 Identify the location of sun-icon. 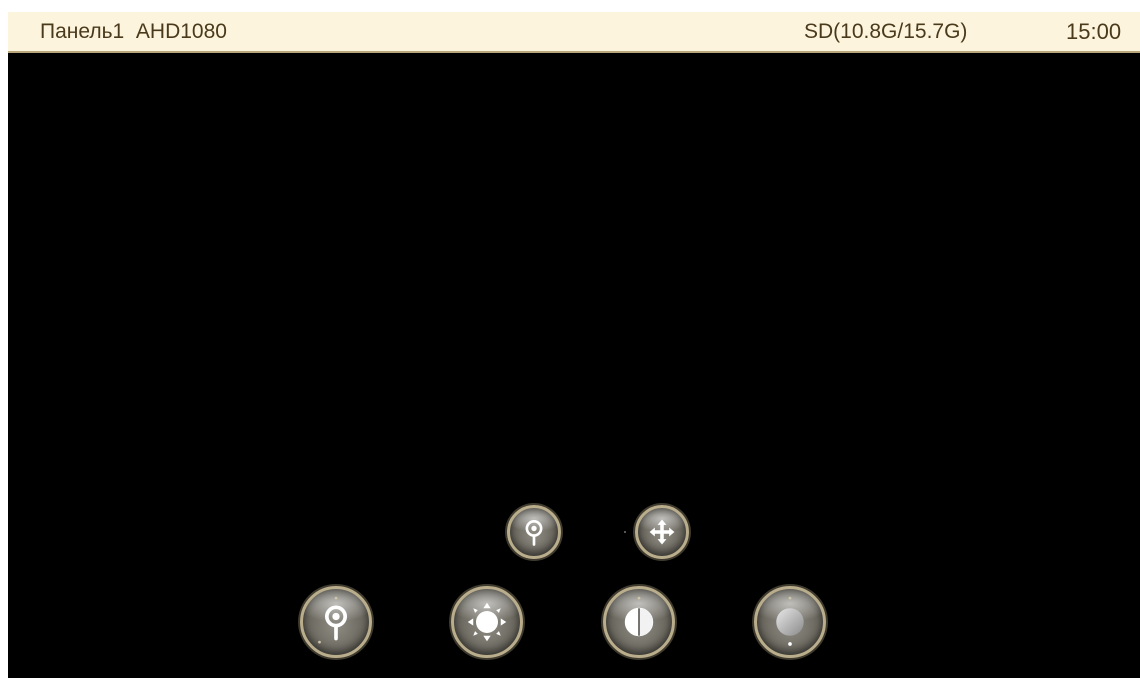
(487, 622).